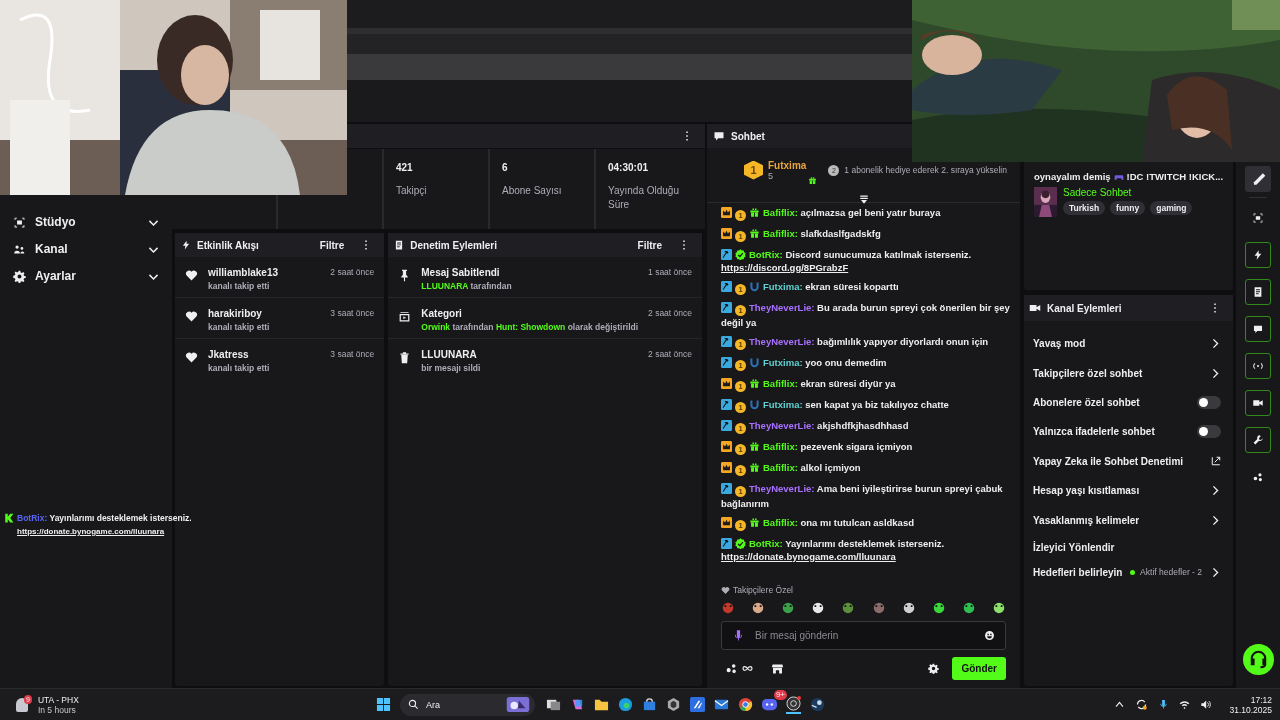  What do you see at coordinates (1216, 461) in the screenshot?
I see `external-link-icon` at bounding box center [1216, 461].